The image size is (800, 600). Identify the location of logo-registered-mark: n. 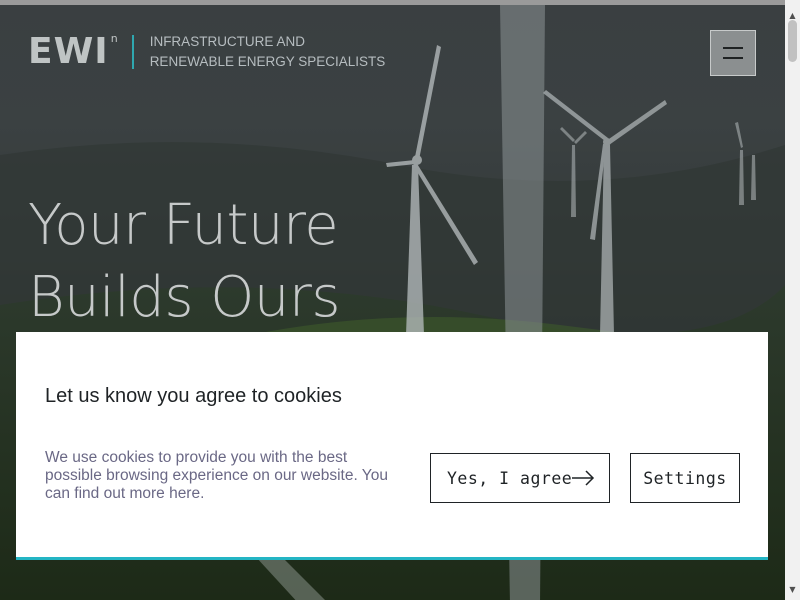
(114, 38).